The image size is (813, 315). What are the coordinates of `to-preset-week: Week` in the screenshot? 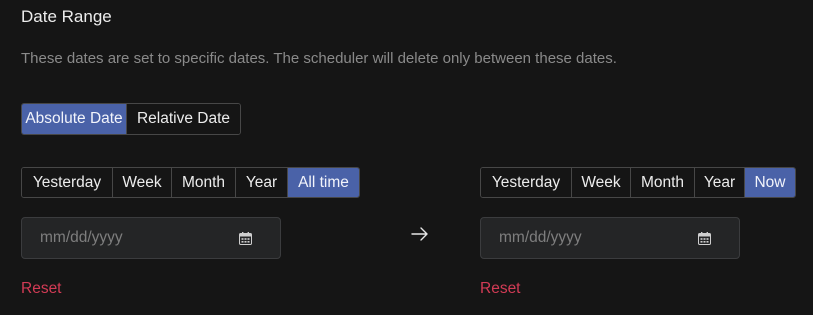 It's located at (600, 182).